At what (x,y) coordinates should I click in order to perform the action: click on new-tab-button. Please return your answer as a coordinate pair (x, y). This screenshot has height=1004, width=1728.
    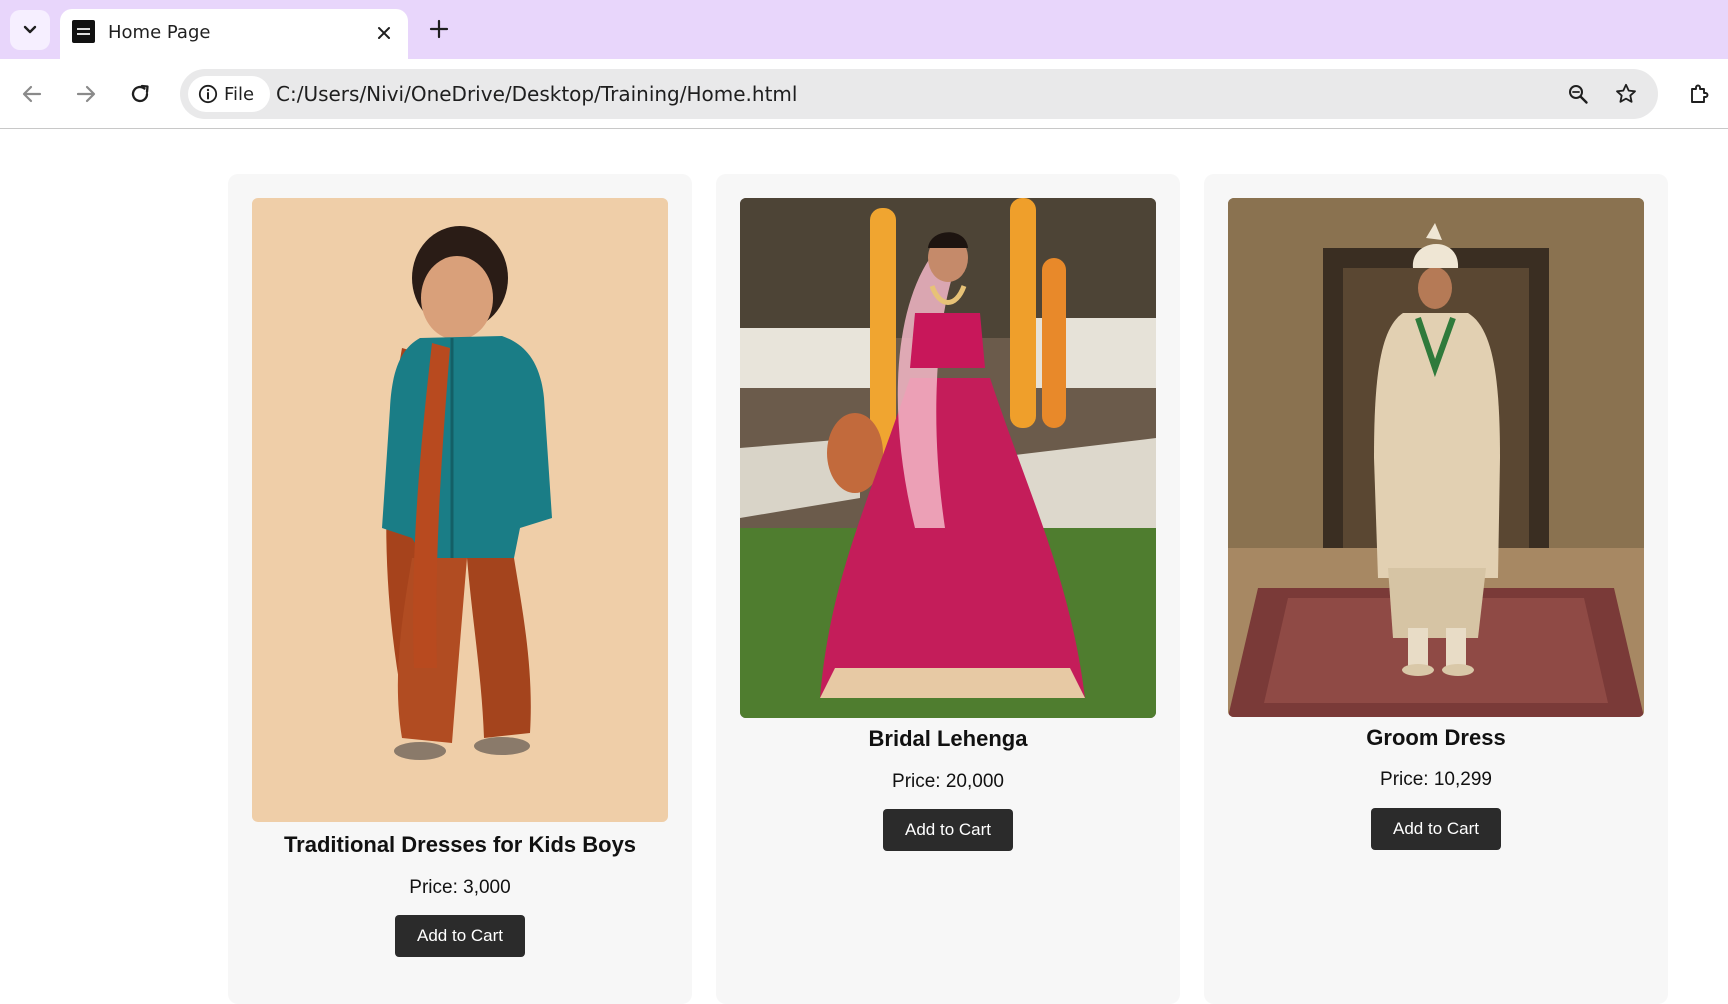
    Looking at the image, I should click on (439, 29).